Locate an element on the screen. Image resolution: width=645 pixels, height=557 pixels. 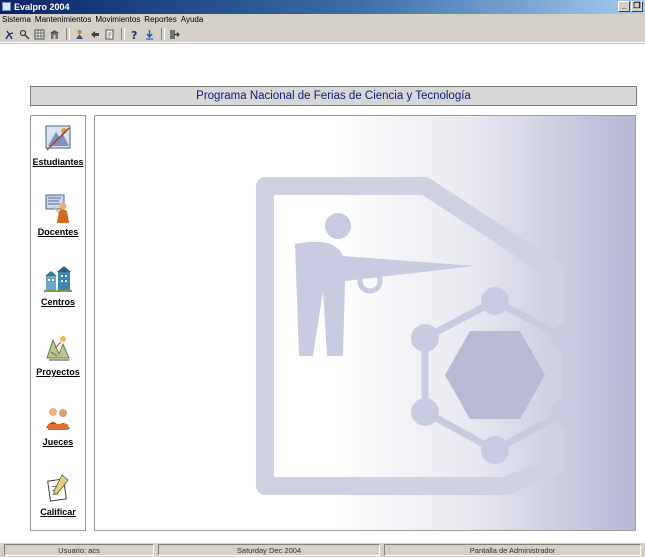
sidebar-item-proyectos: Proyectos is located at coordinates (58, 354).